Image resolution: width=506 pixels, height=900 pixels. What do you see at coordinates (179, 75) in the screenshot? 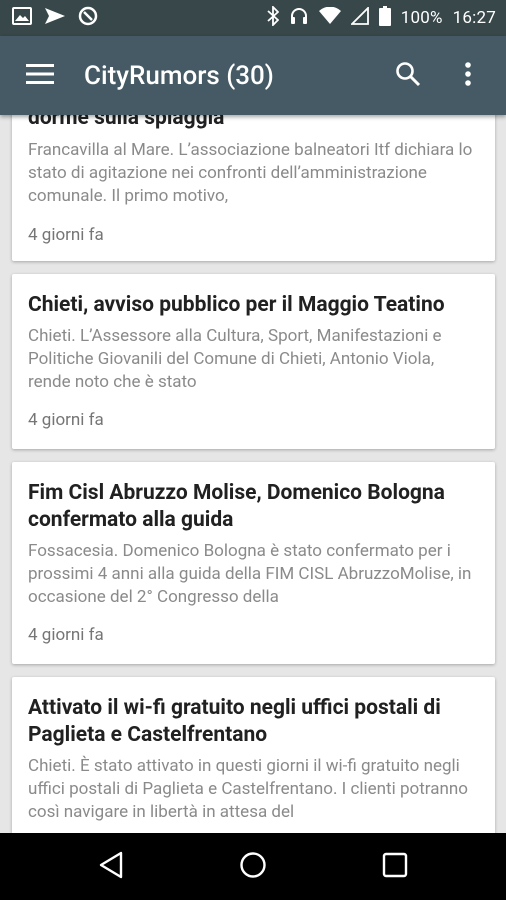
I see `app-title: CityRumors (30)` at bounding box center [179, 75].